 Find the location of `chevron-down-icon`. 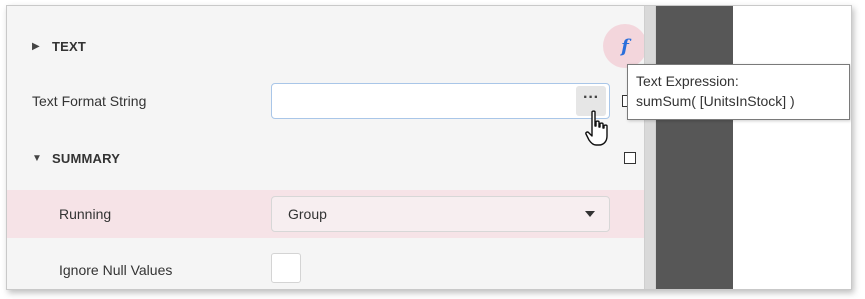

chevron-down-icon is located at coordinates (590, 214).